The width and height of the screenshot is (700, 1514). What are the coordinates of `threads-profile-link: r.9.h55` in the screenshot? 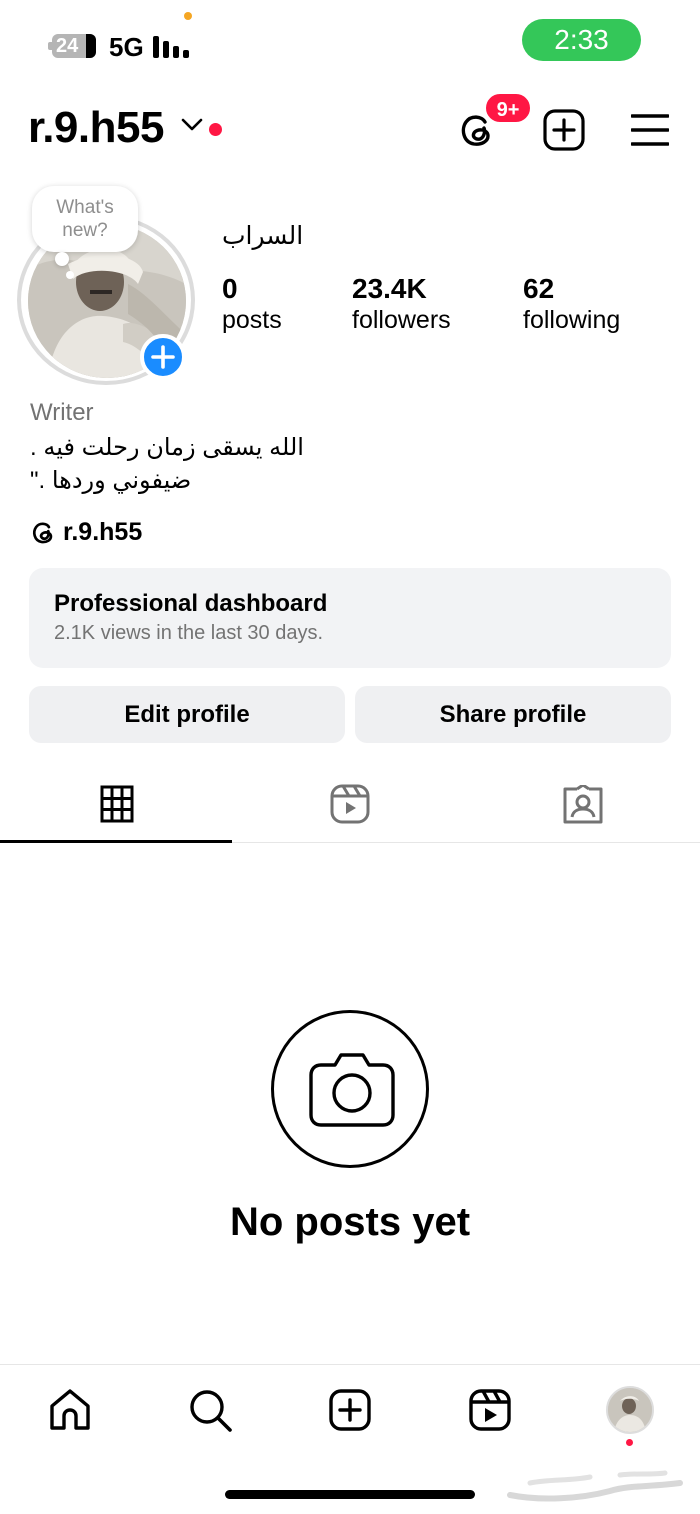 It's located at (86, 532).